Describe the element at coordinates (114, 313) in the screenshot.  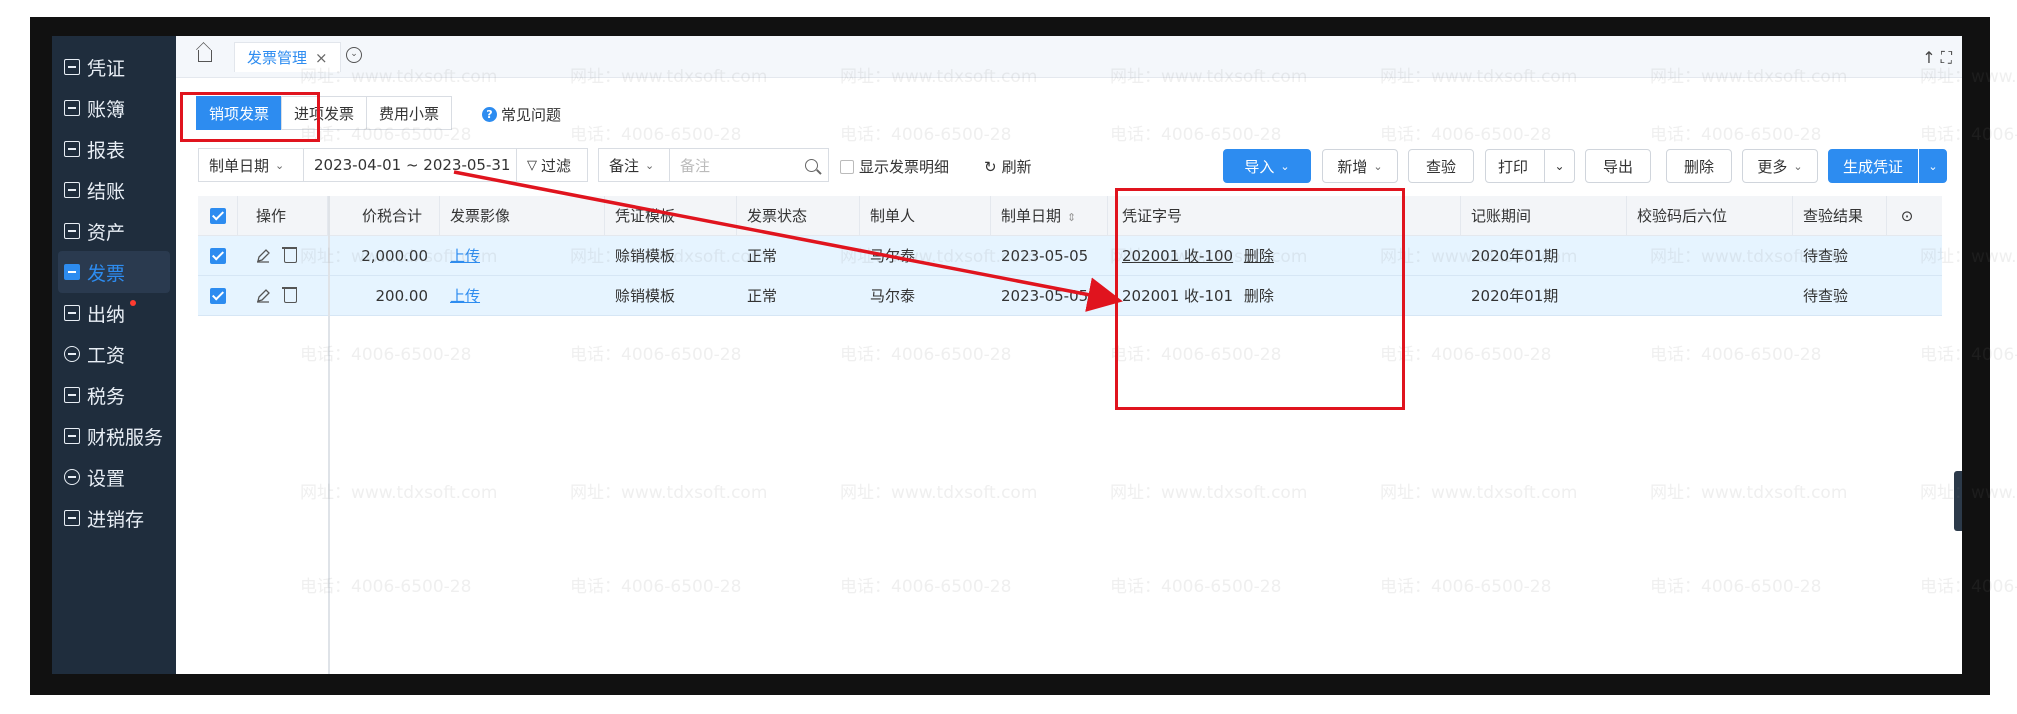
I see `sidebar-item-cashier: 出纳` at that location.